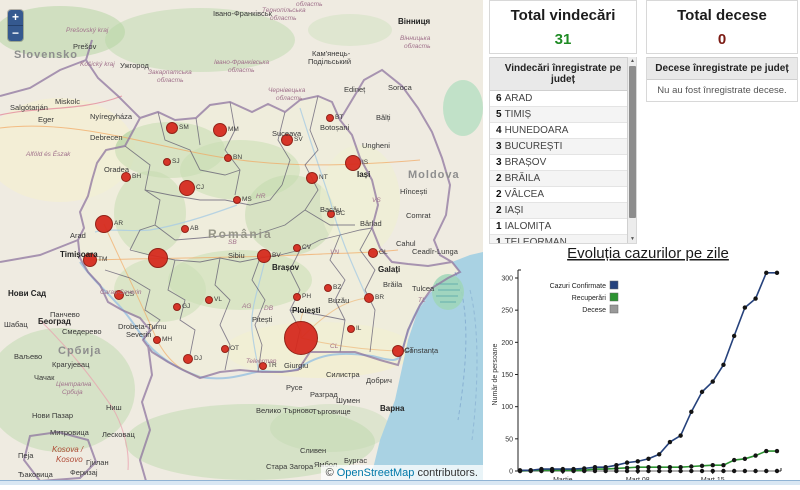 The image size is (800, 490). What do you see at coordinates (284, 10) in the screenshot?
I see `map-label: Тернопільська` at bounding box center [284, 10].